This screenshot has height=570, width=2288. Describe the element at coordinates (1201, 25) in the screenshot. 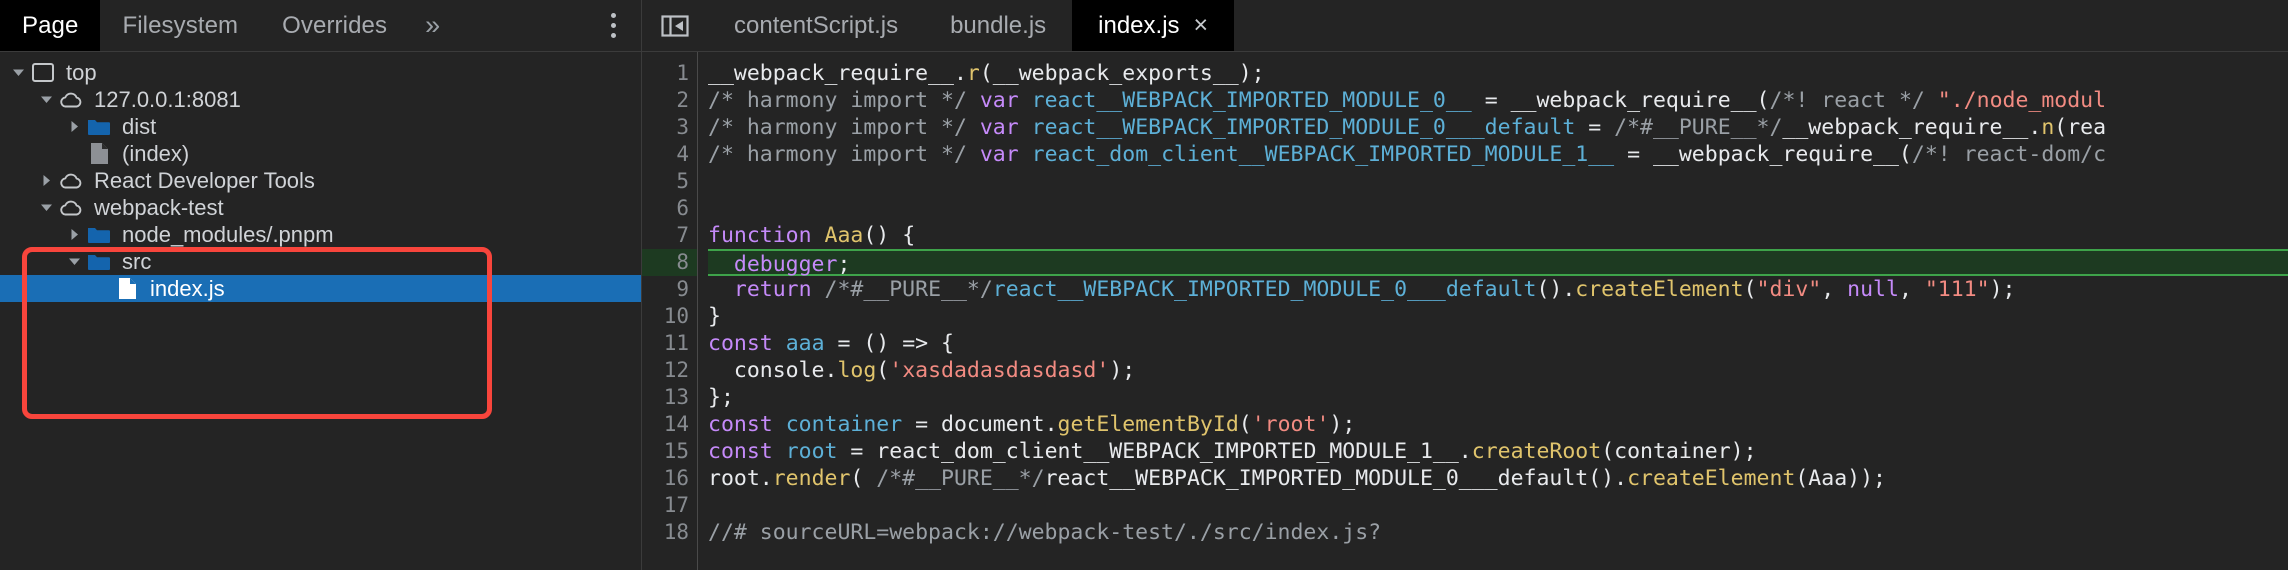

I see `close-icon: ×` at that location.